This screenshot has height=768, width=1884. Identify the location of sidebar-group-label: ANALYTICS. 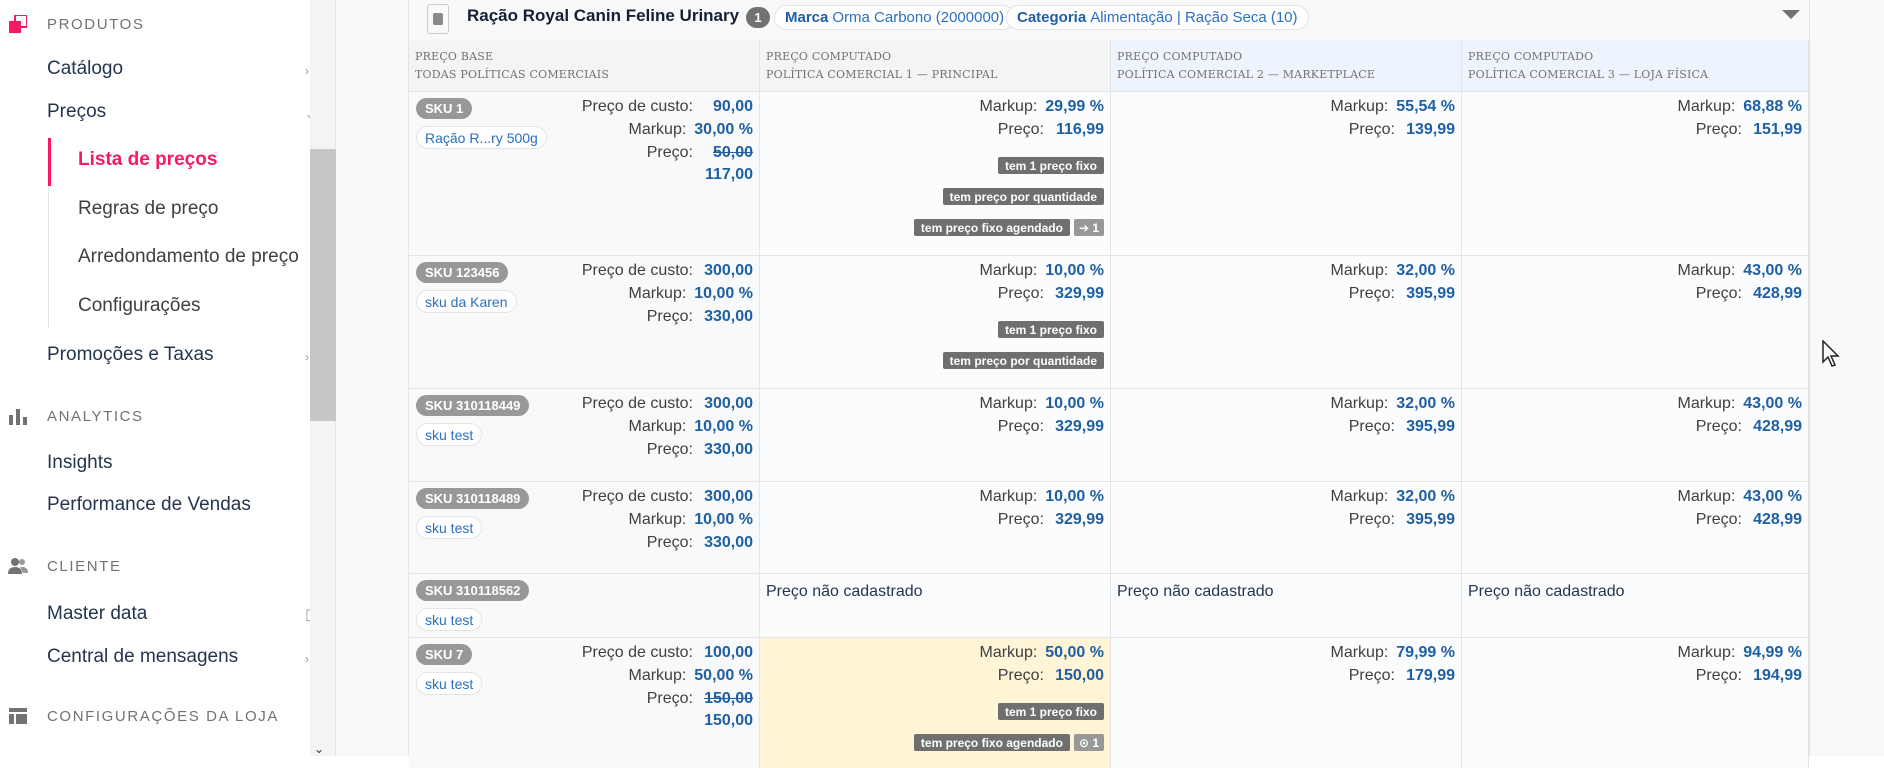
(95, 416).